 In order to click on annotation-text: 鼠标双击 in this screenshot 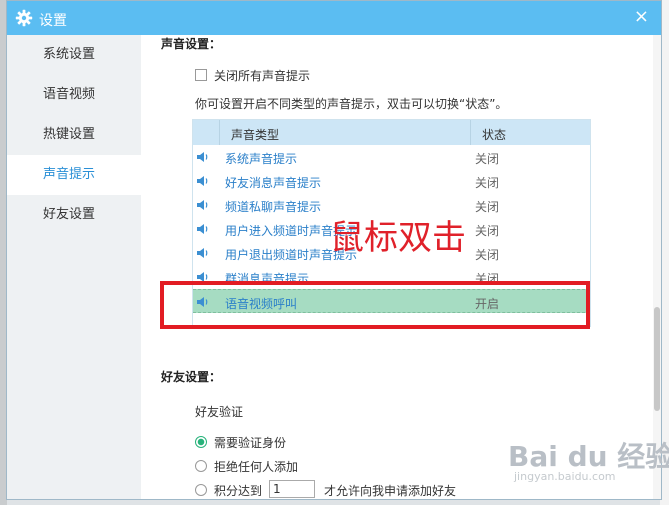, I will do `click(398, 238)`.